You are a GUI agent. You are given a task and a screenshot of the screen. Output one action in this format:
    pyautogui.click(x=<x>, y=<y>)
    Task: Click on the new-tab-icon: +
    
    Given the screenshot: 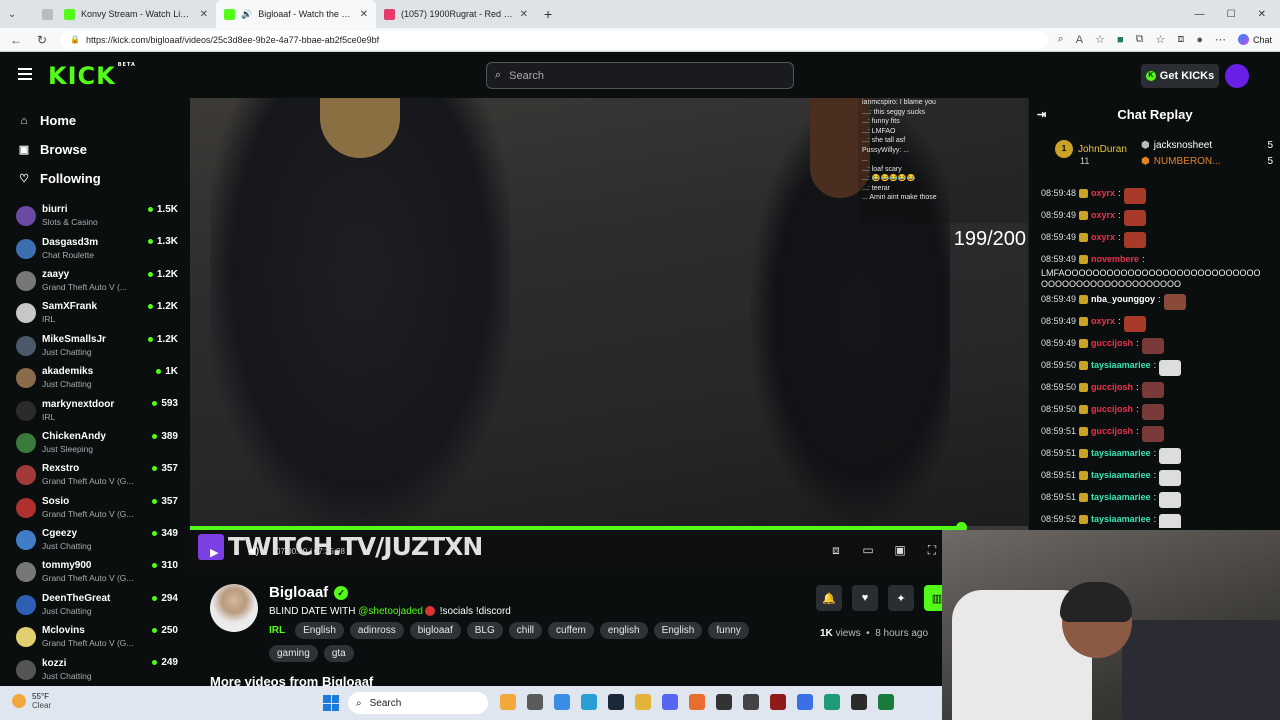 What is the action you would take?
    pyautogui.click(x=548, y=14)
    